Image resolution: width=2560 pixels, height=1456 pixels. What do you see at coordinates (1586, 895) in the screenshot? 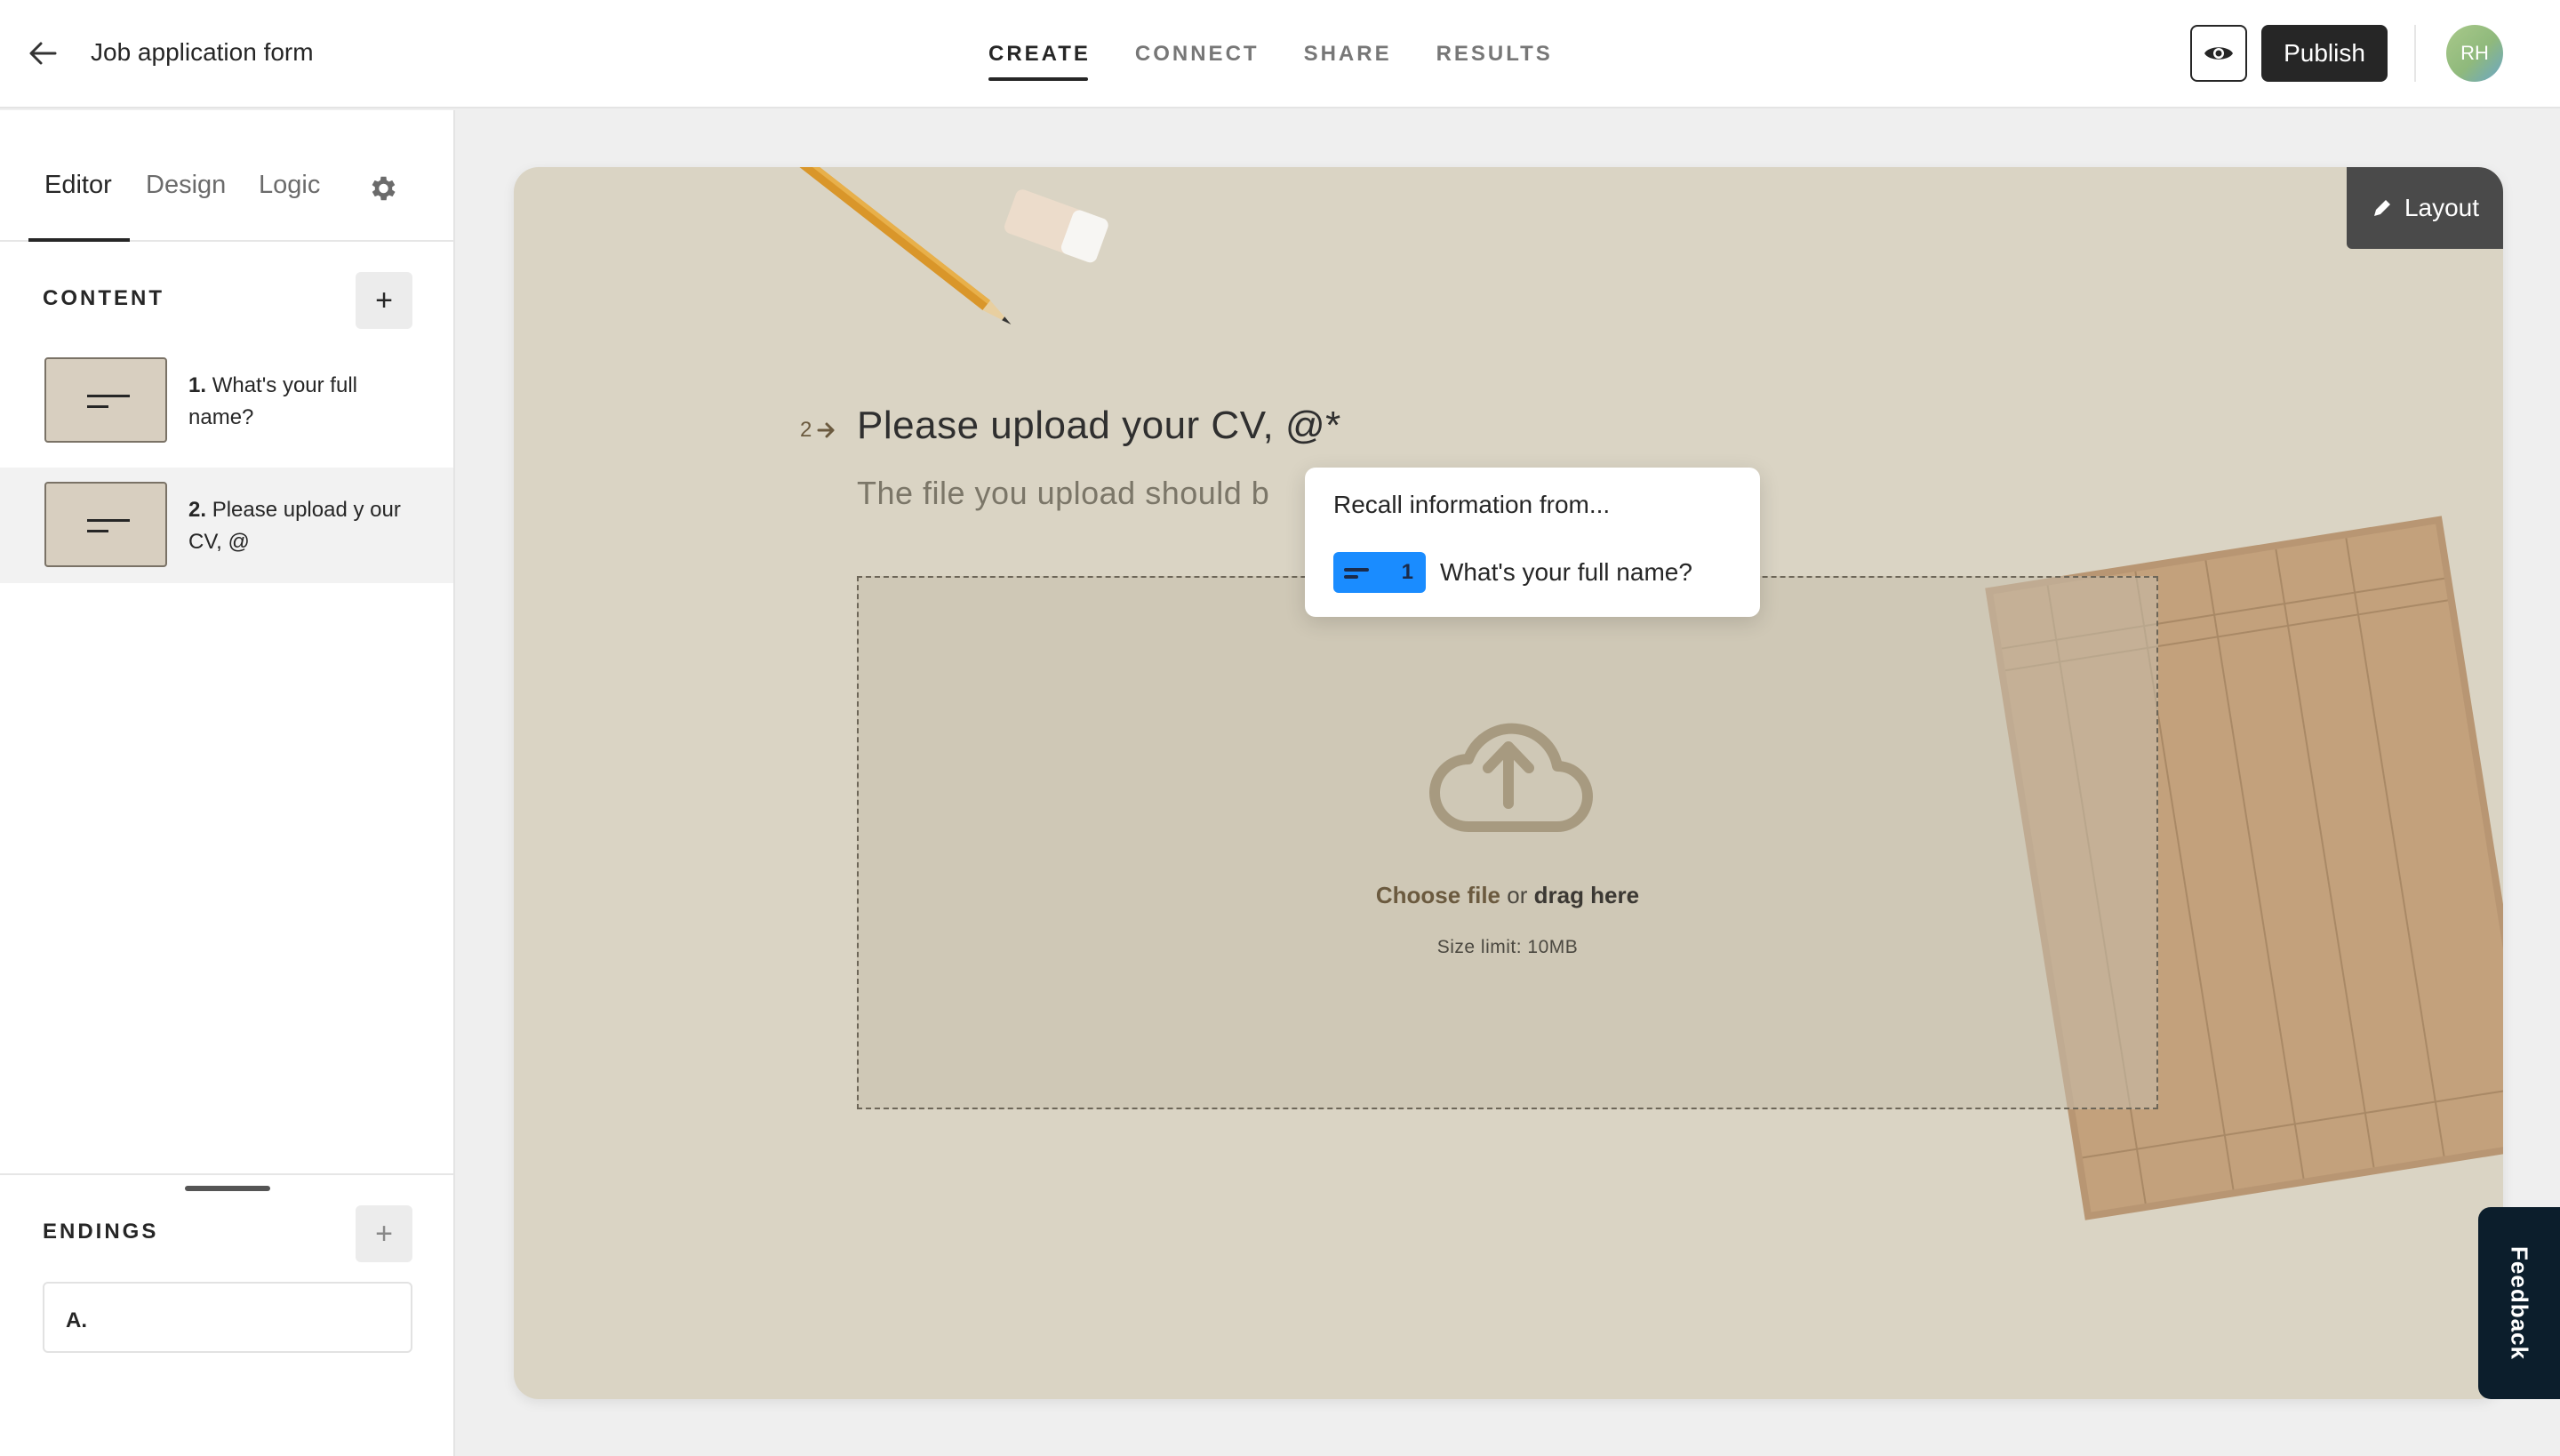
I see `drag-here-text: drag here` at bounding box center [1586, 895].